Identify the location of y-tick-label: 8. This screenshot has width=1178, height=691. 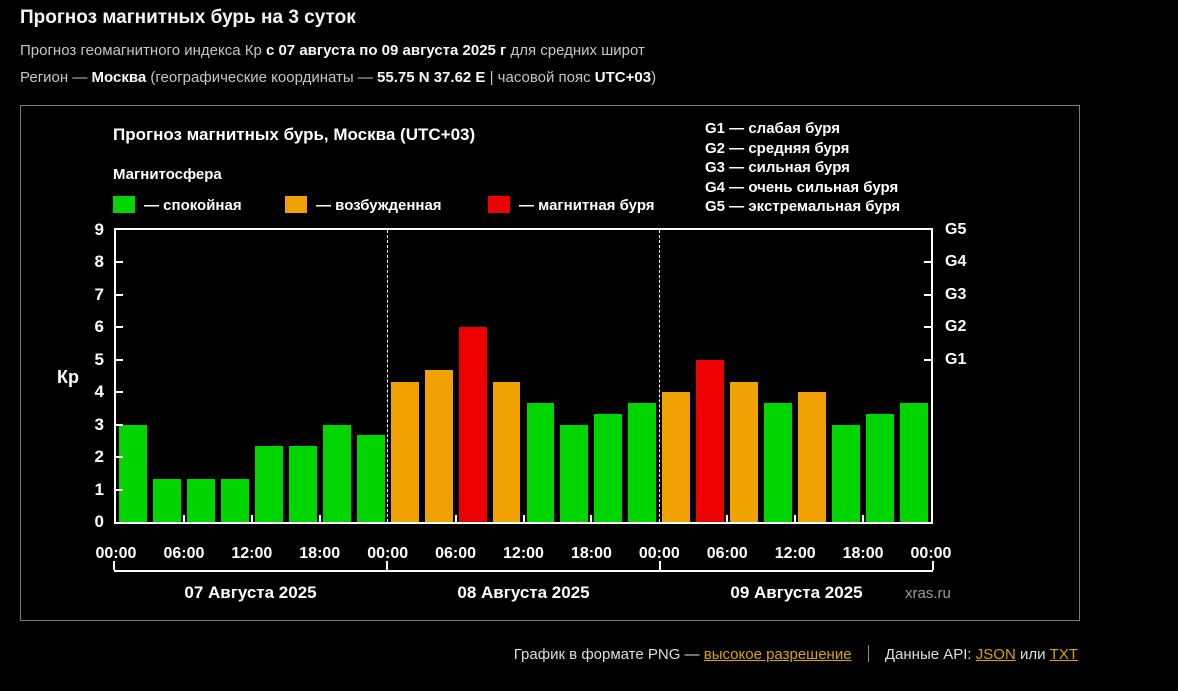
(99, 262).